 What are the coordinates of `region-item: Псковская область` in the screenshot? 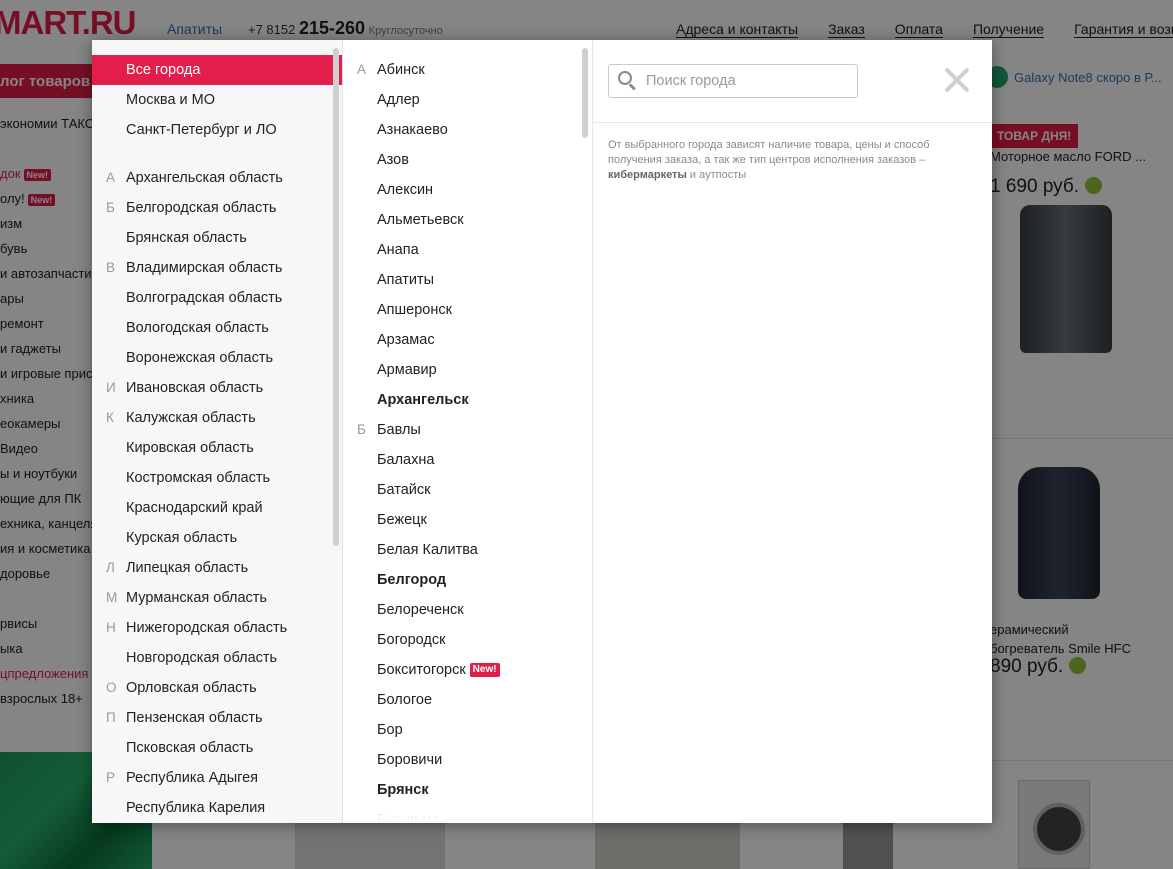 It's located at (217, 748).